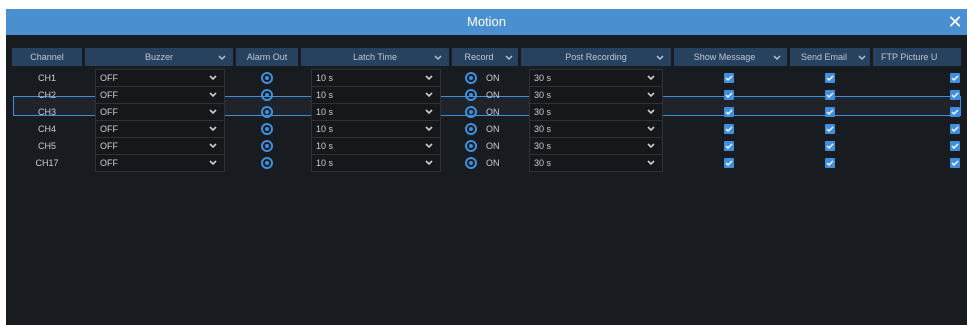  I want to click on table-row: CH4 OFF 10 s ON 30 s, so click(485, 129).